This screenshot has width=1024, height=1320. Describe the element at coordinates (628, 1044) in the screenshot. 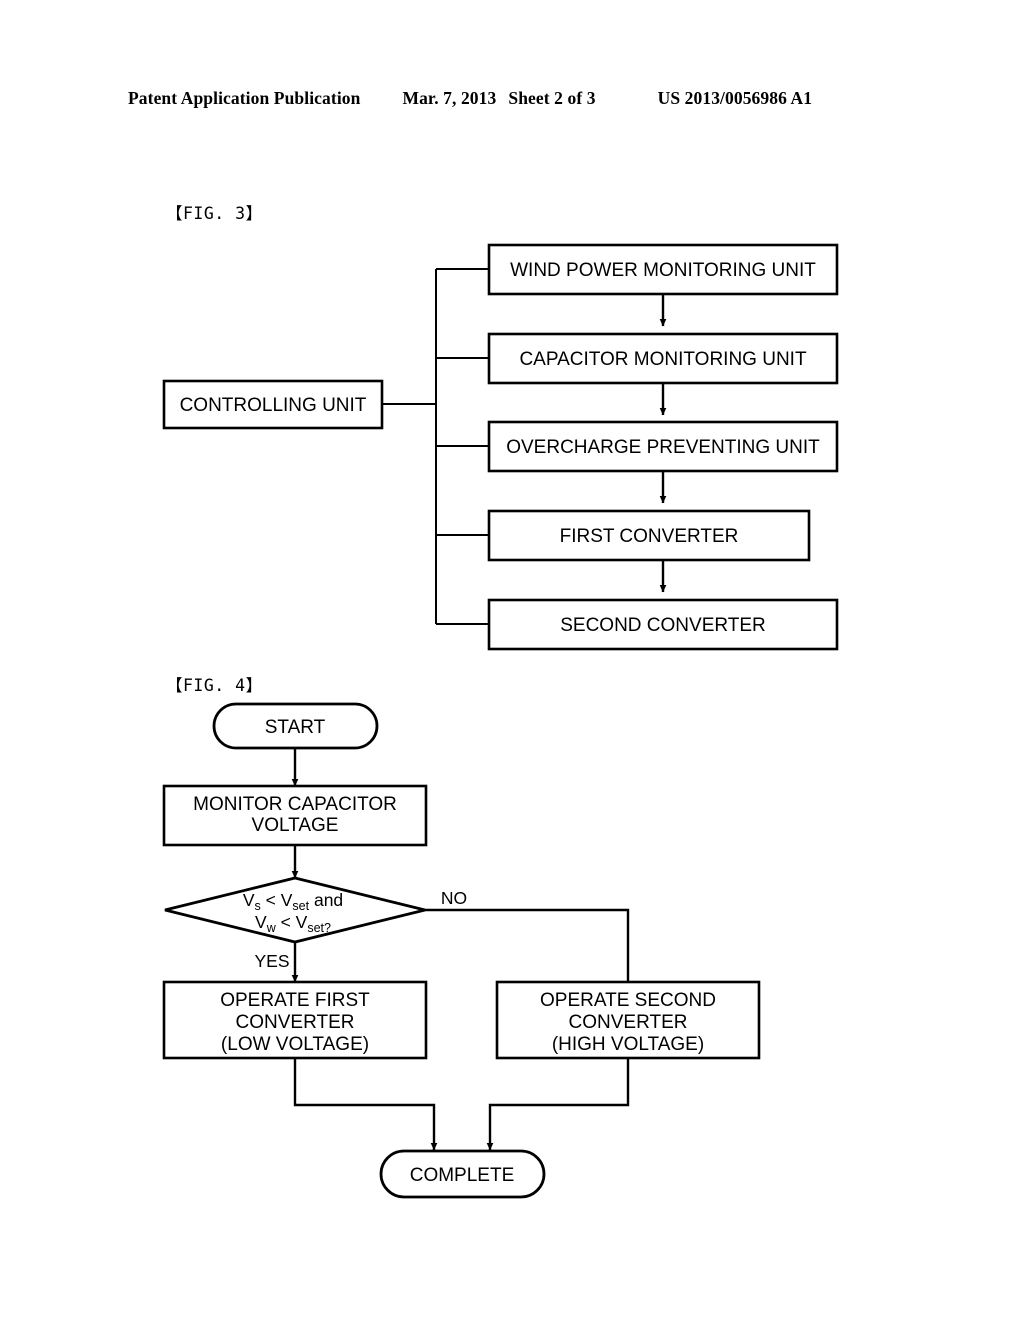

I see `fig4-second-converter-line-3: (HIGH VOLTAGE)` at that location.